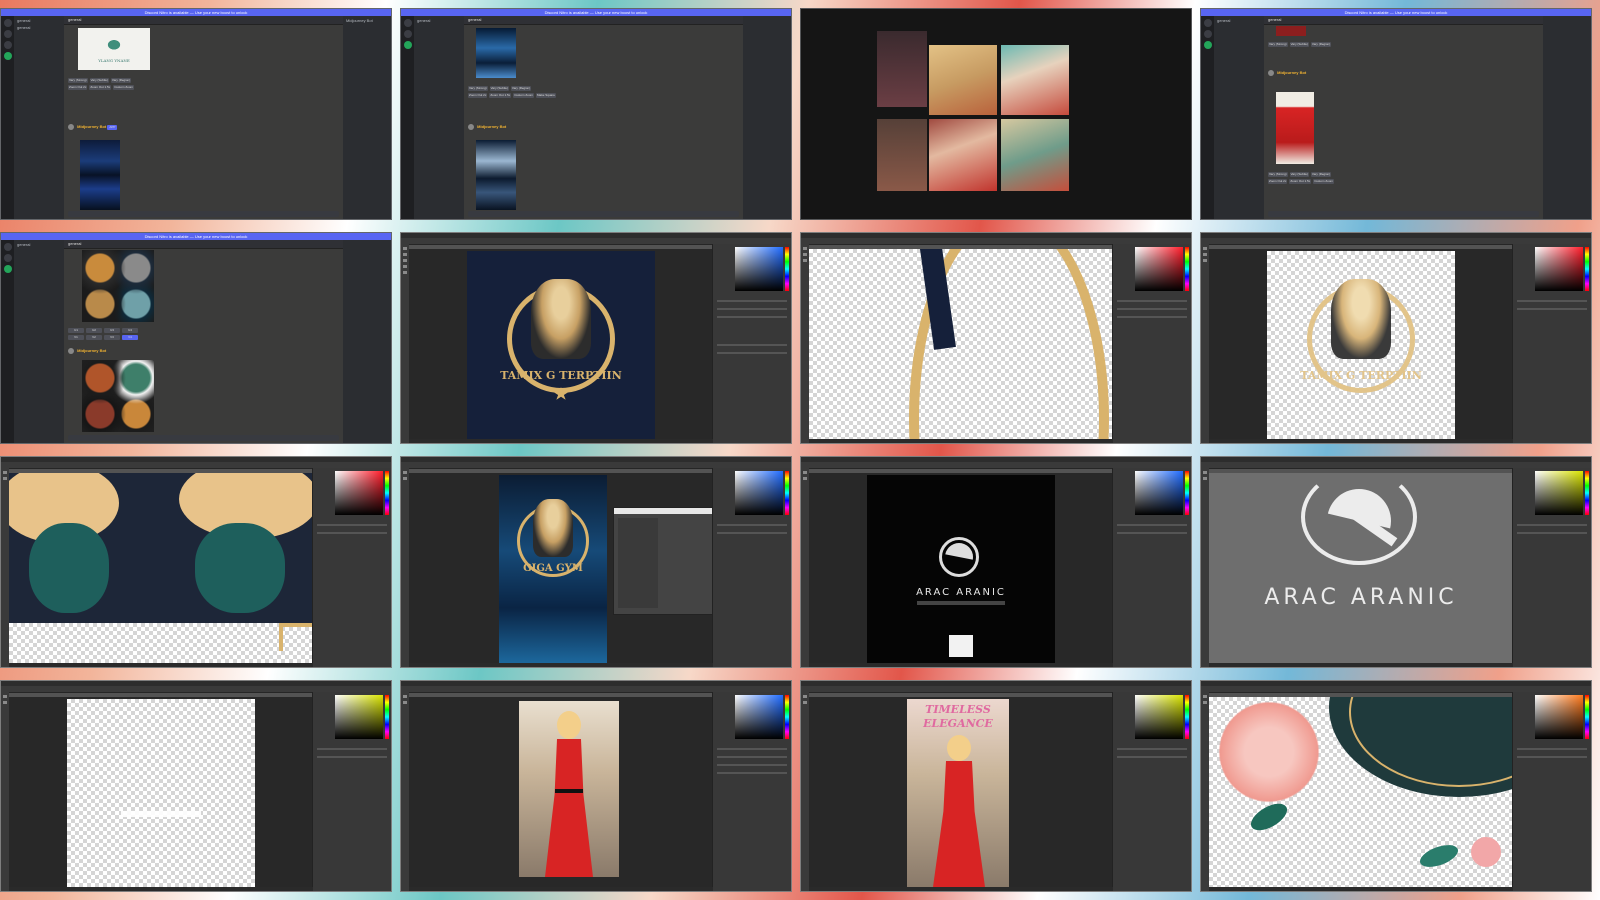 The height and width of the screenshot is (900, 1600). Describe the element at coordinates (499, 88) in the screenshot. I see `vary-subtle-button: Vary (Subtle)` at that location.